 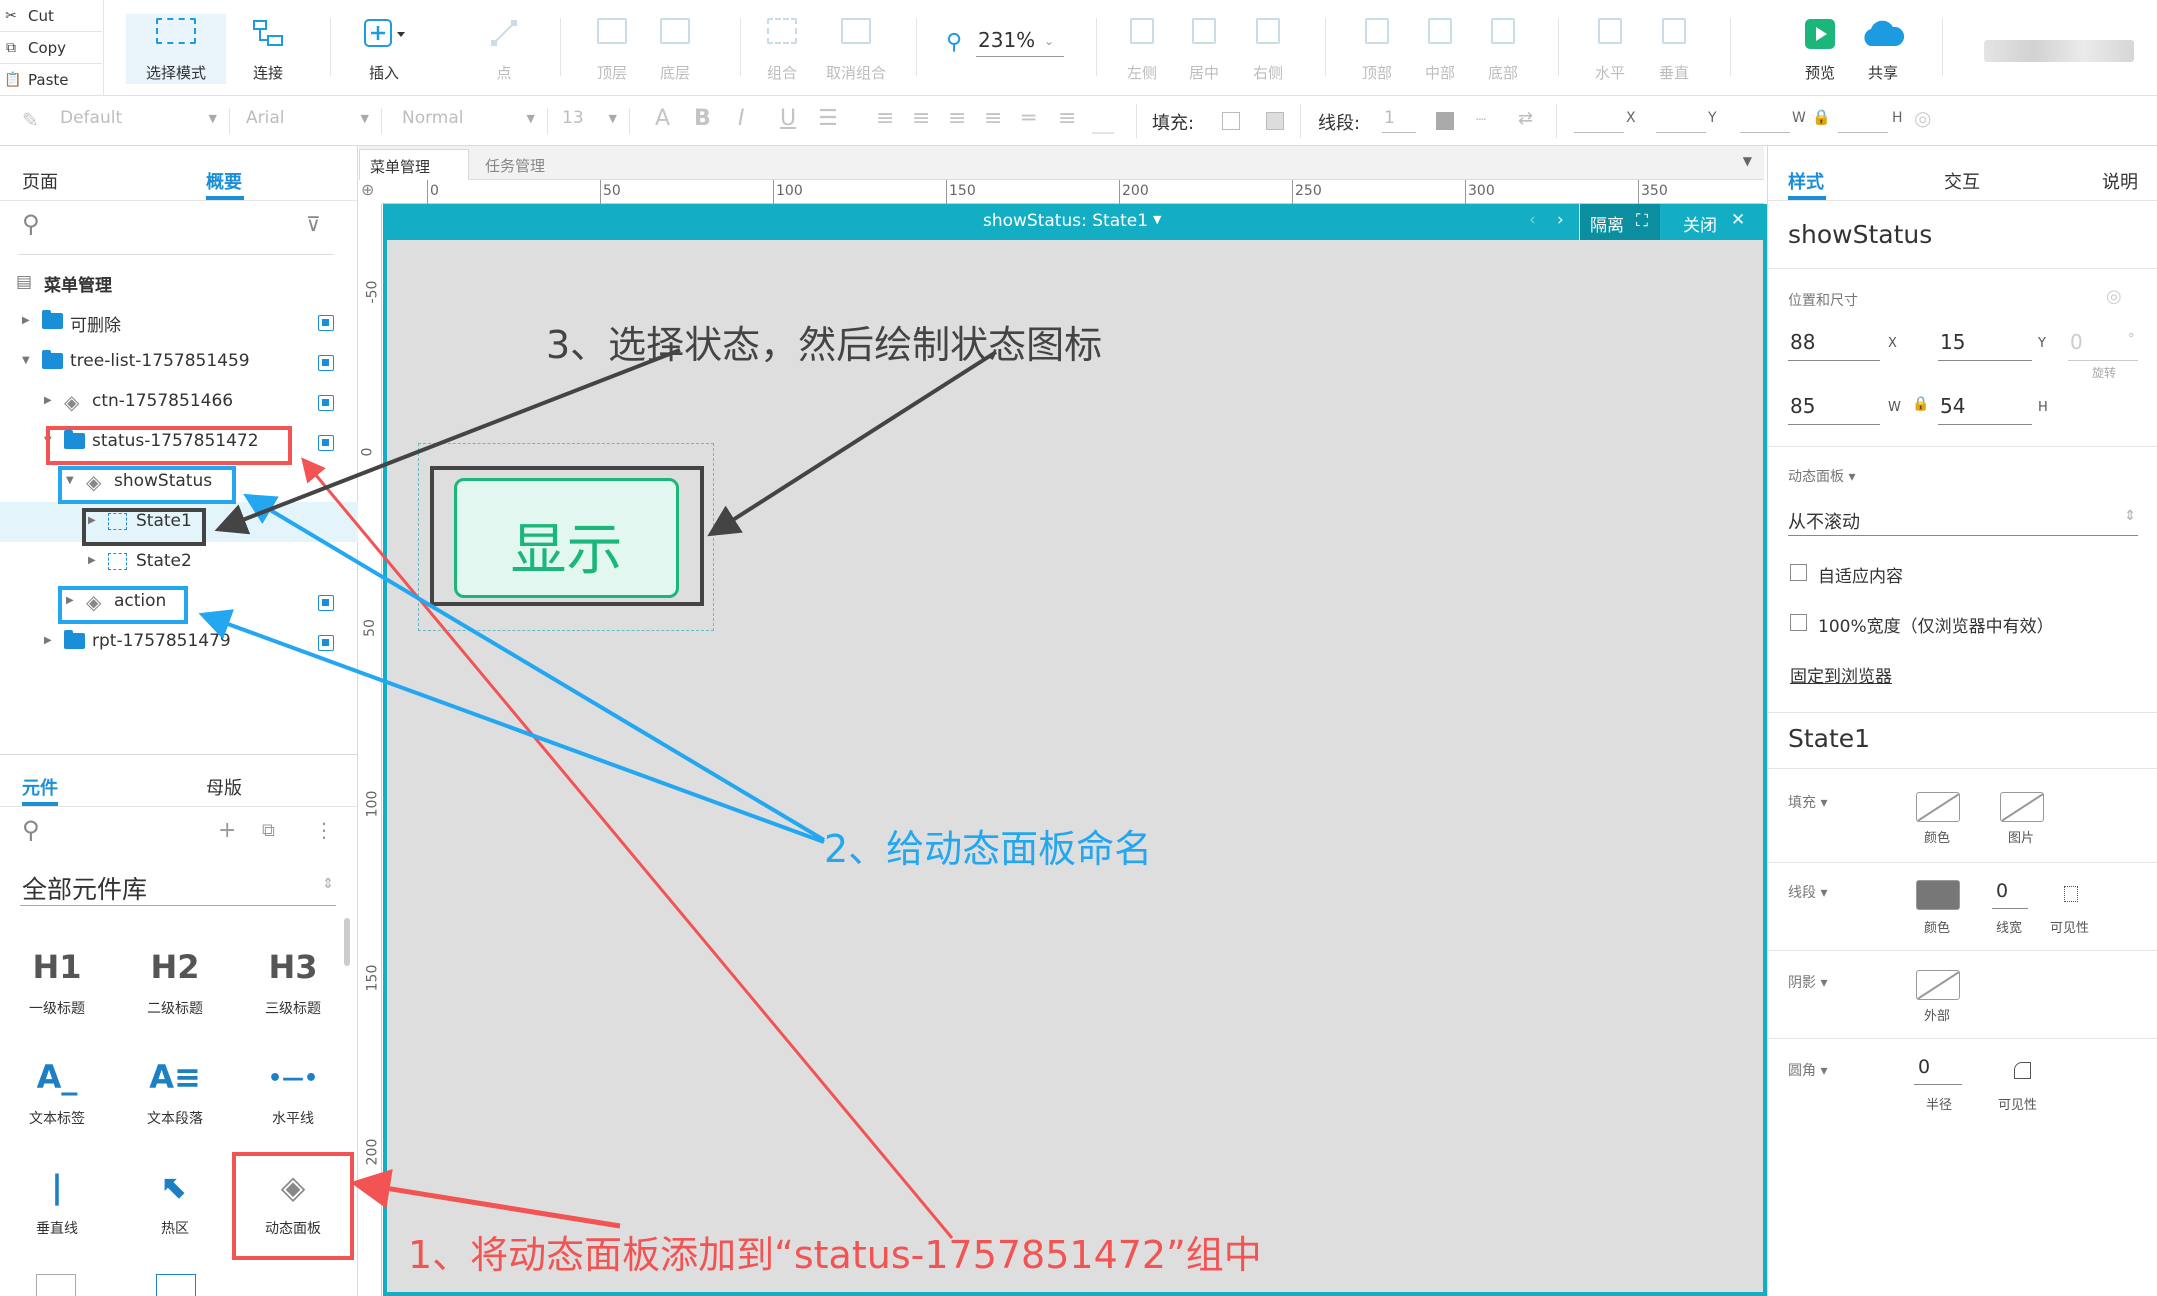 I want to click on arrow-to-show-button, so click(x=852, y=443).